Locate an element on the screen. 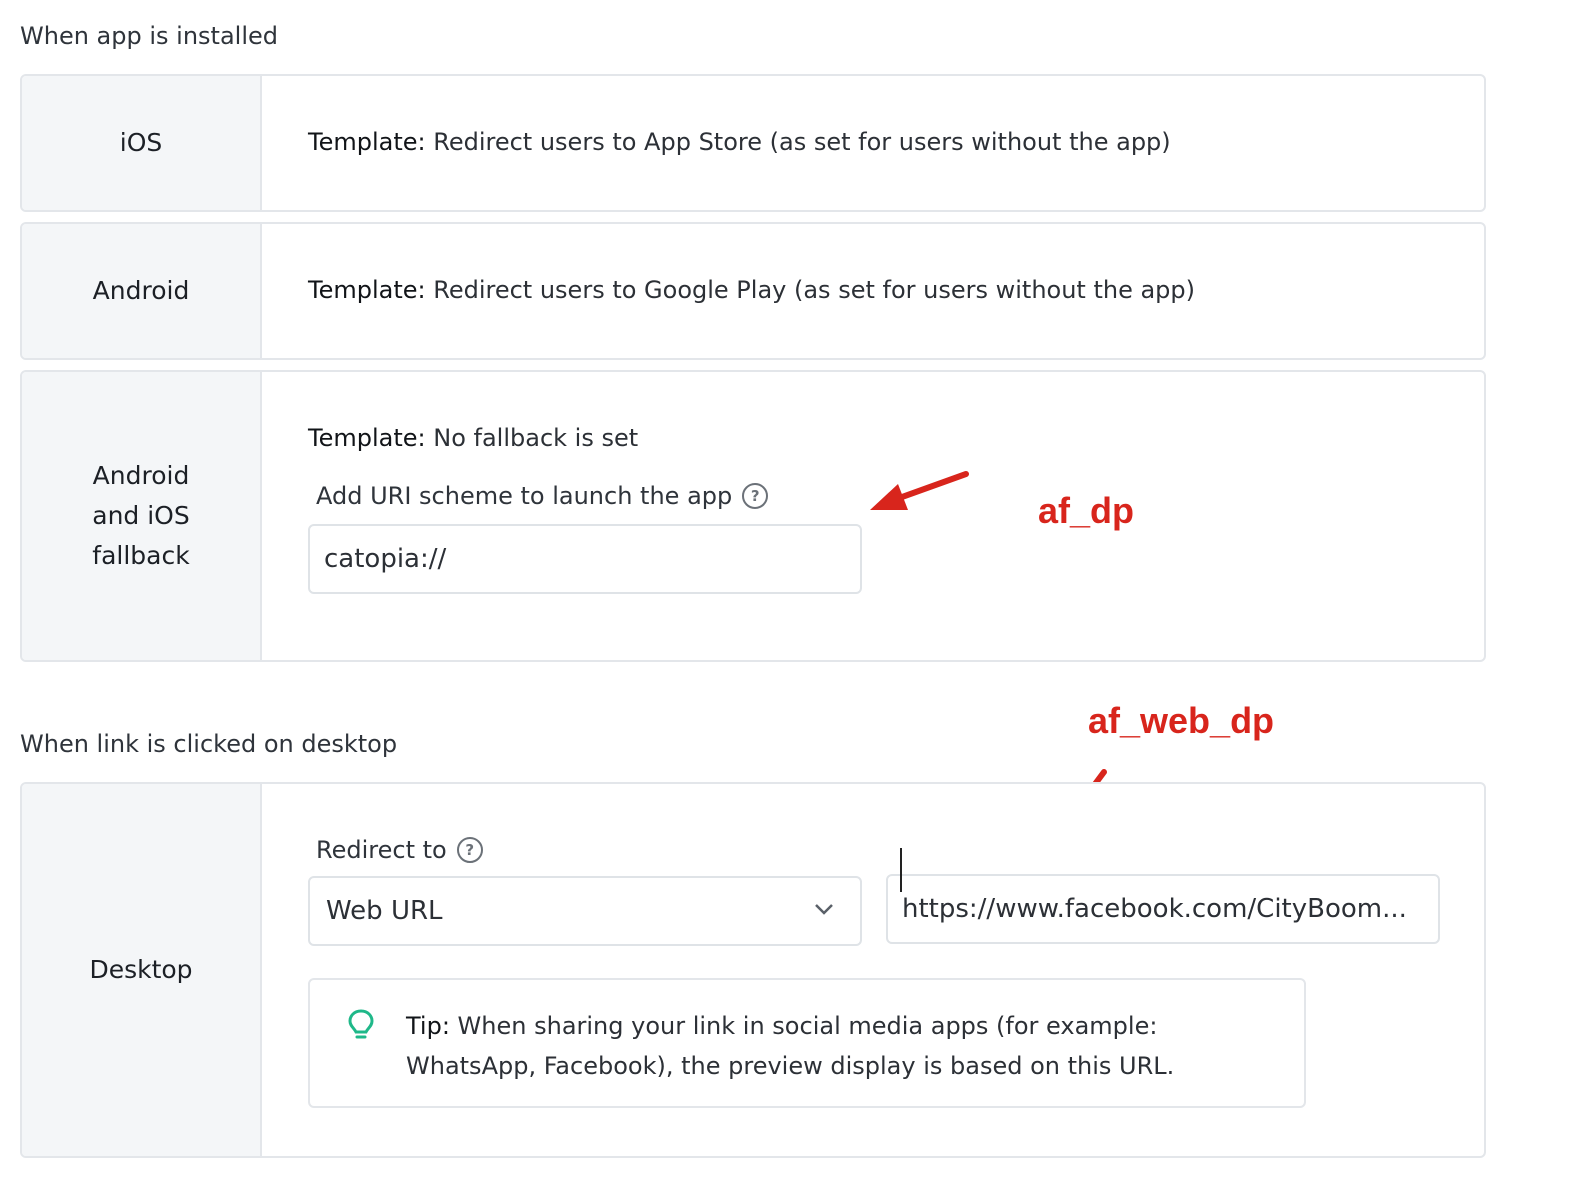 The width and height of the screenshot is (1586, 1198). row-label-fallback: Android and iOS fallback is located at coordinates (142, 516).